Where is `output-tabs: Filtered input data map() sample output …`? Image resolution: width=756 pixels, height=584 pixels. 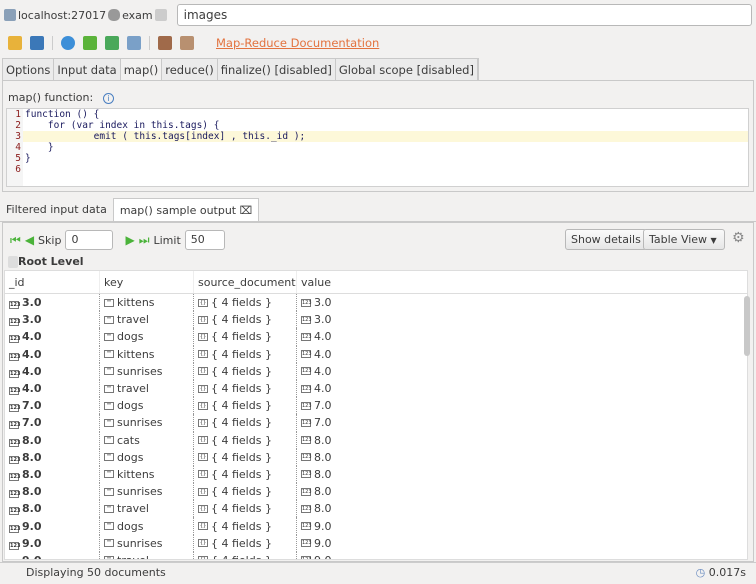 output-tabs: Filtered input data map() sample output … is located at coordinates (378, 210).